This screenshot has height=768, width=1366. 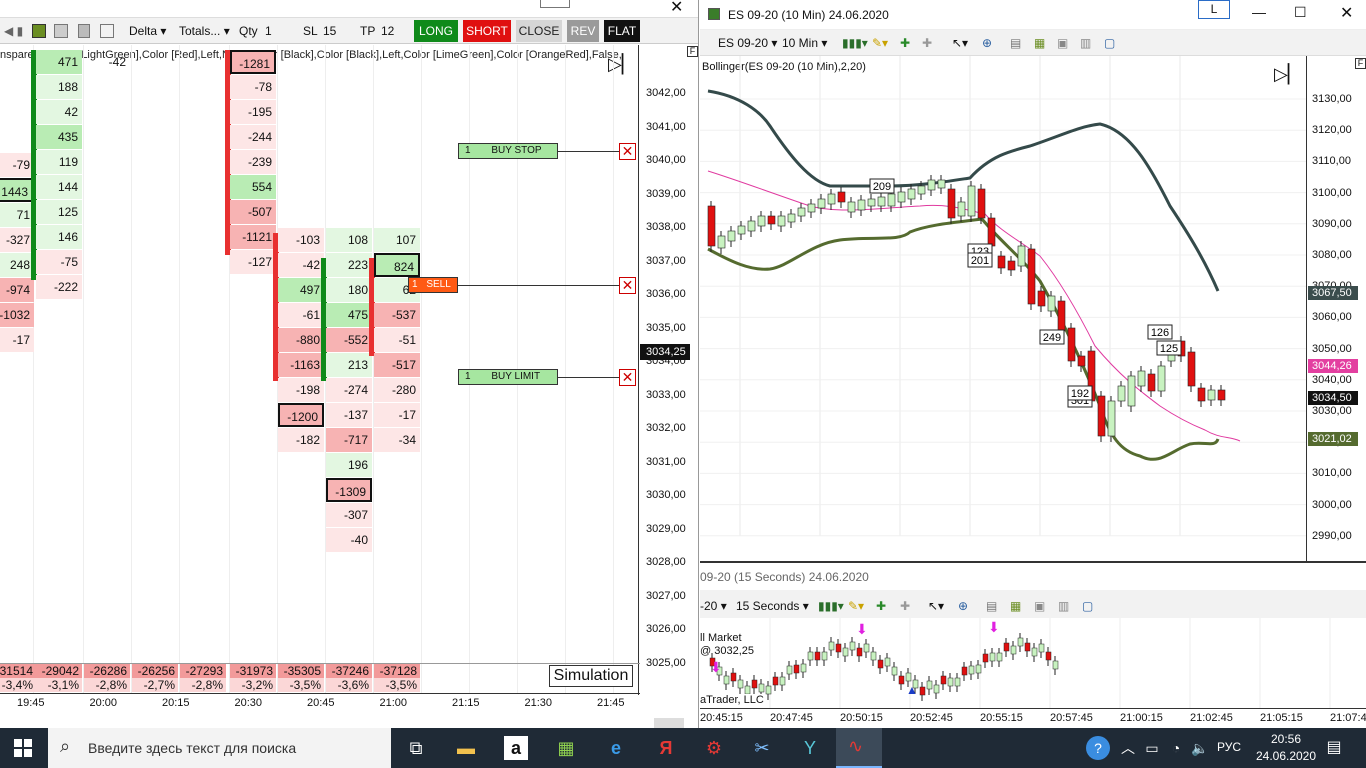 What do you see at coordinates (84, 31) in the screenshot?
I see `properties-icon` at bounding box center [84, 31].